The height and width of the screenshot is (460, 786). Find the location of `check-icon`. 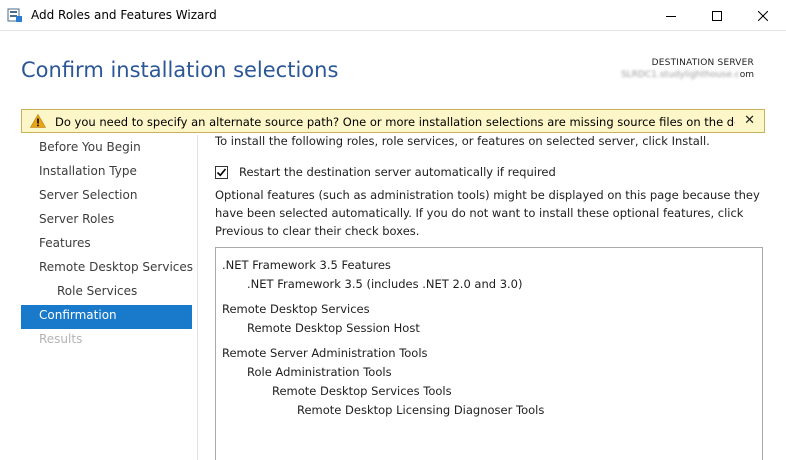

check-icon is located at coordinates (221, 171).